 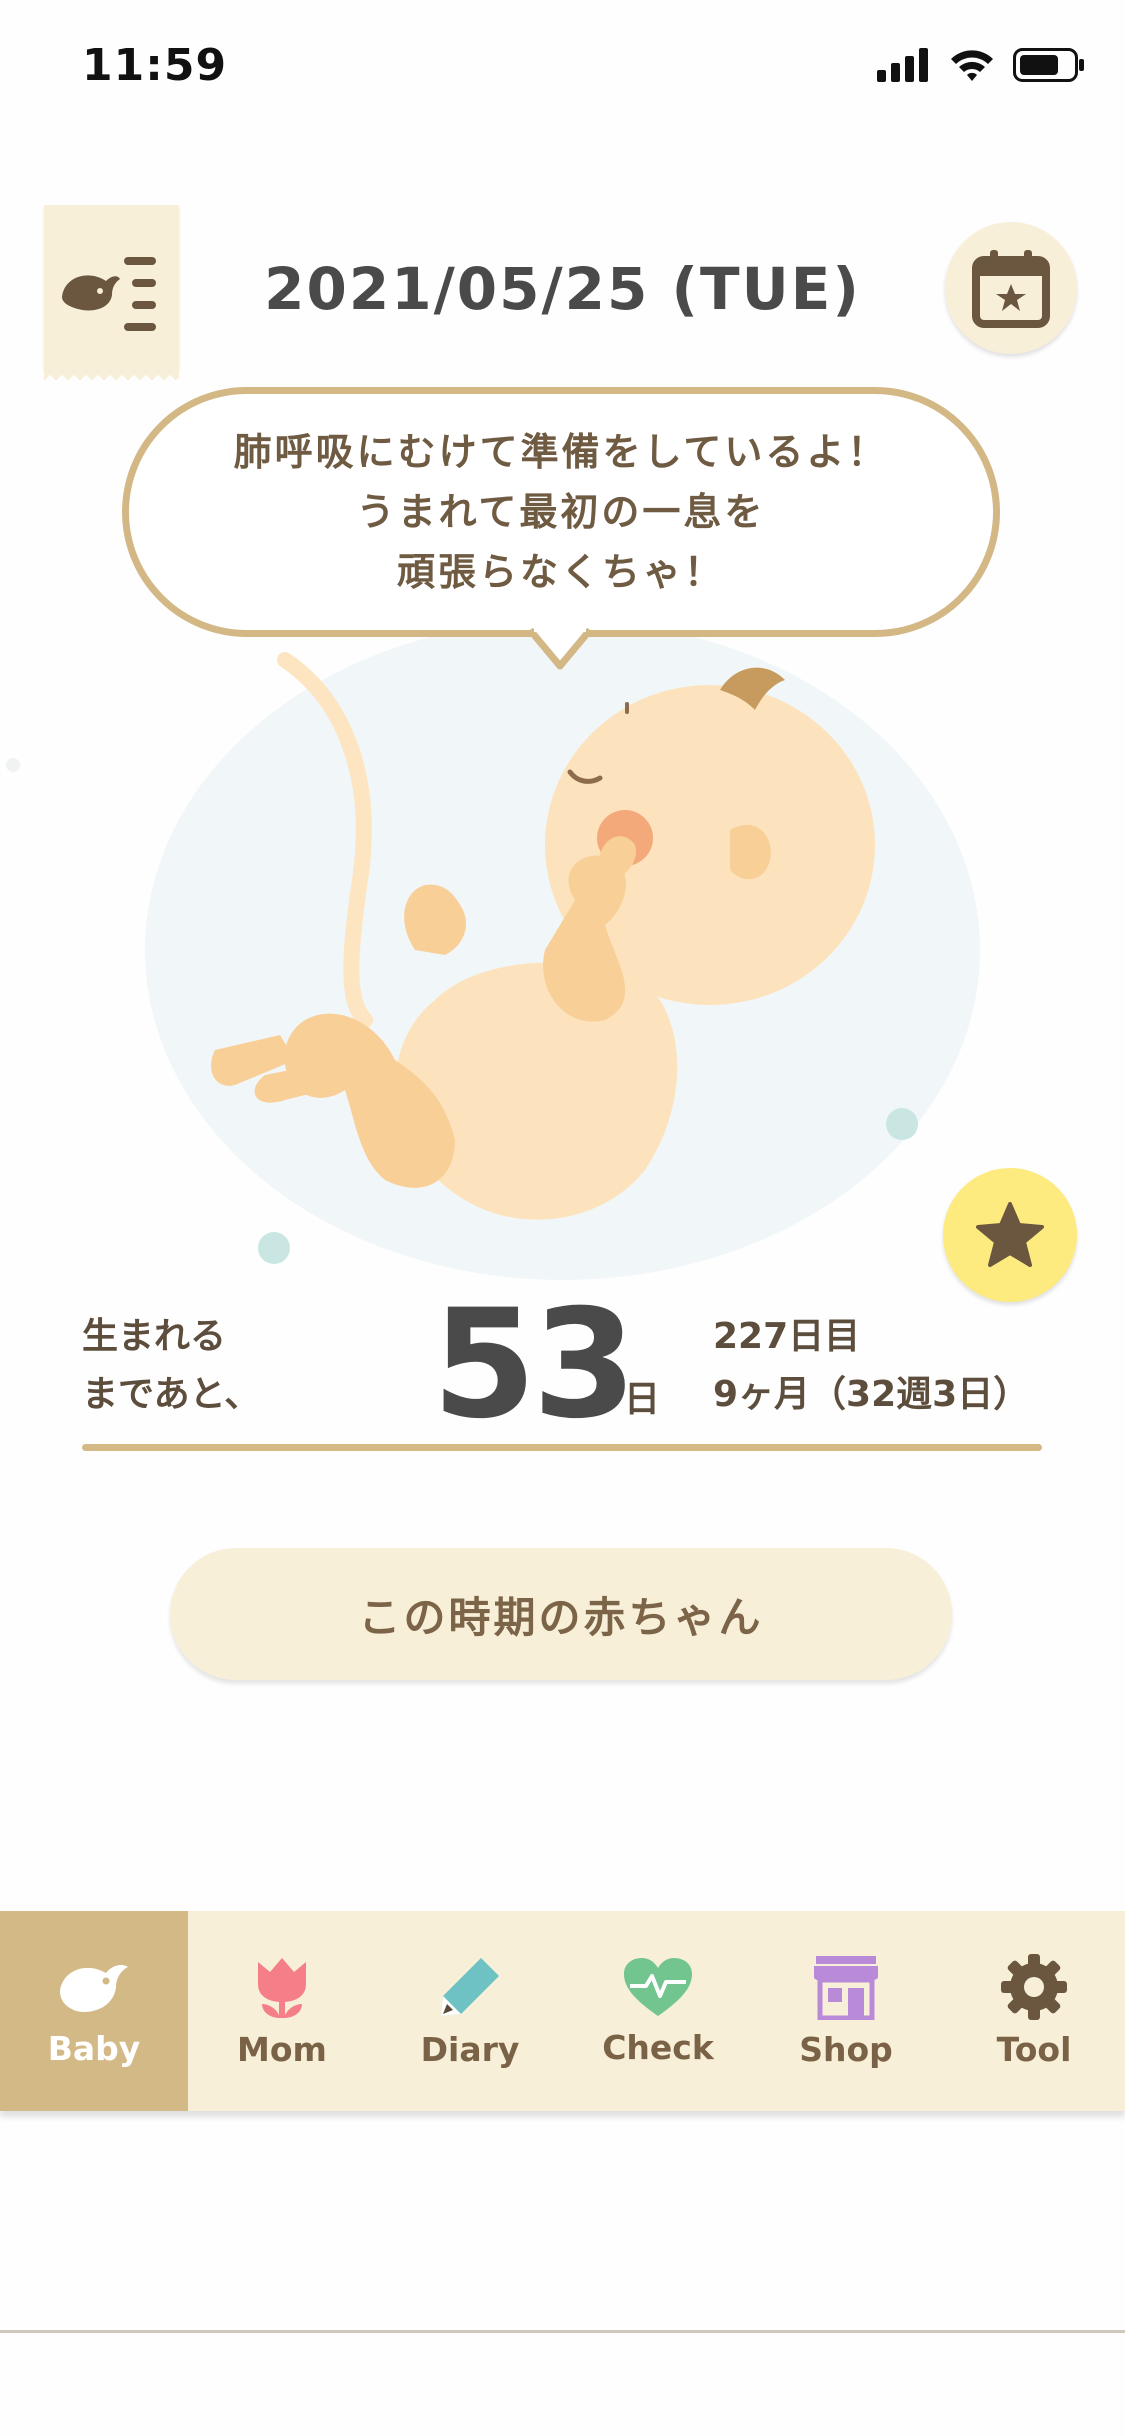 I want to click on tab-tool: Tool, so click(x=1032, y=2011).